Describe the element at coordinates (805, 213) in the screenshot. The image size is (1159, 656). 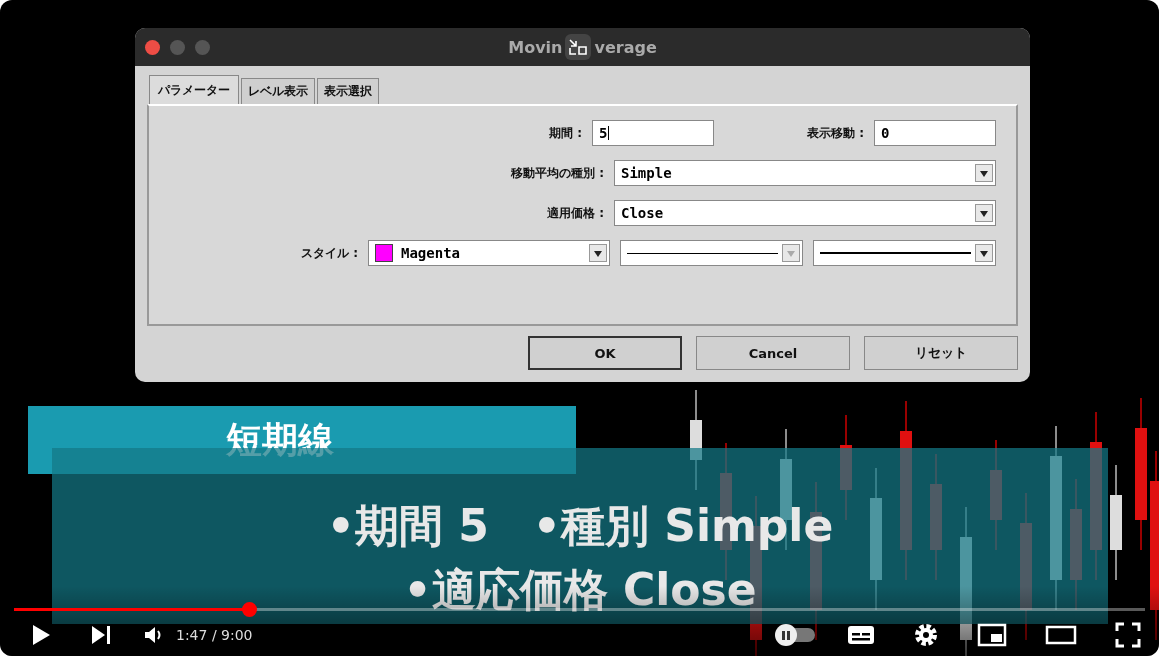
I see `dropdown: Close` at that location.